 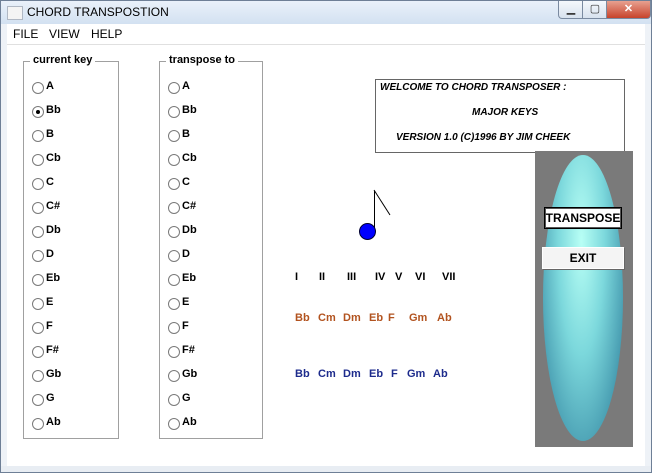 I want to click on egg-graphic, so click(x=583, y=298).